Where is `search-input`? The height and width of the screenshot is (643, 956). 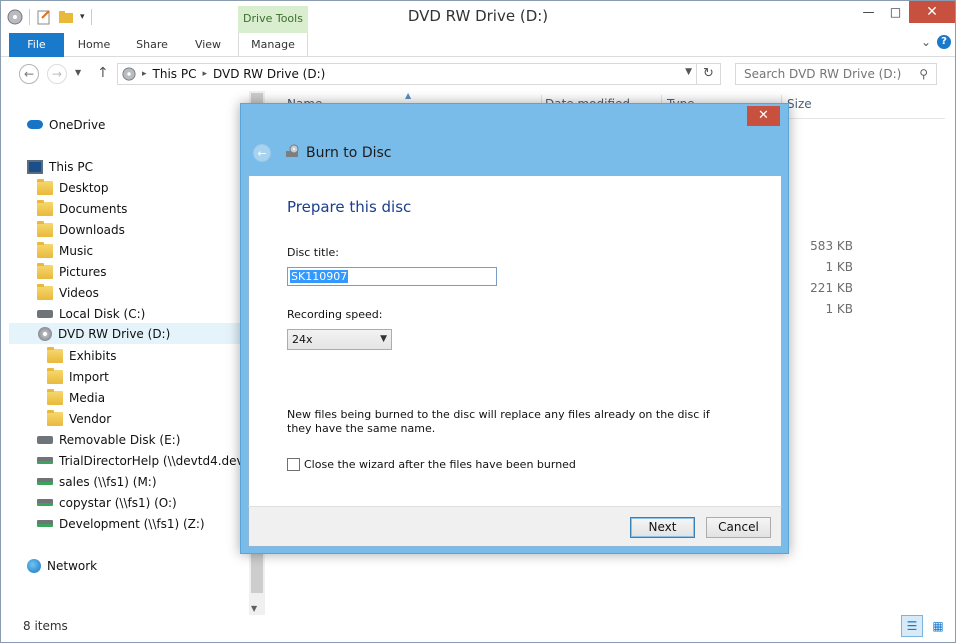
search-input is located at coordinates (824, 74).